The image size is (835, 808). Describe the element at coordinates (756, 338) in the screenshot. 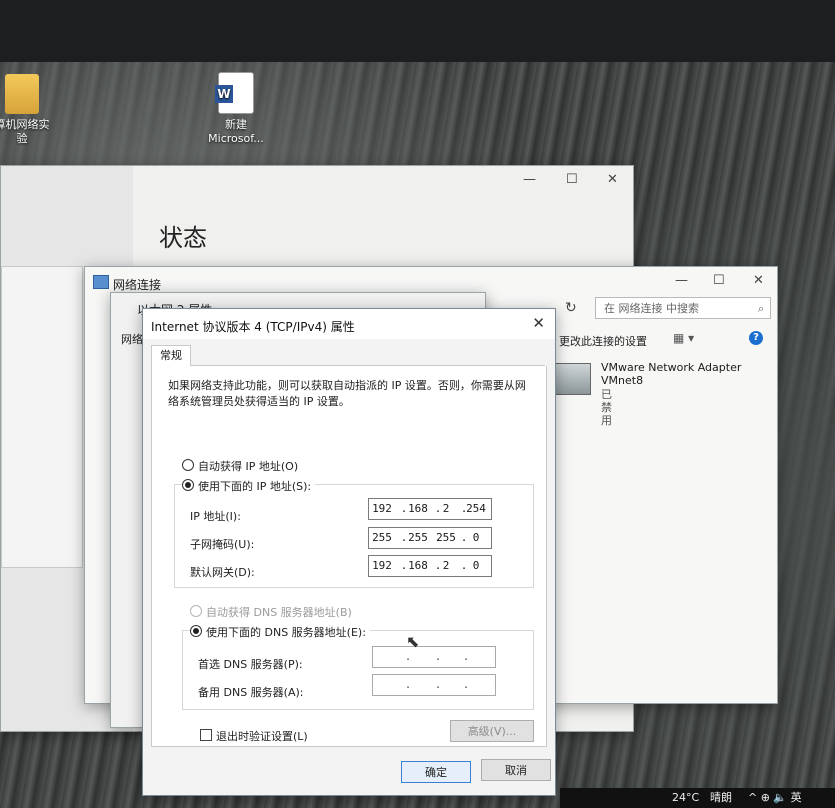

I see `help-icon: ?` at that location.